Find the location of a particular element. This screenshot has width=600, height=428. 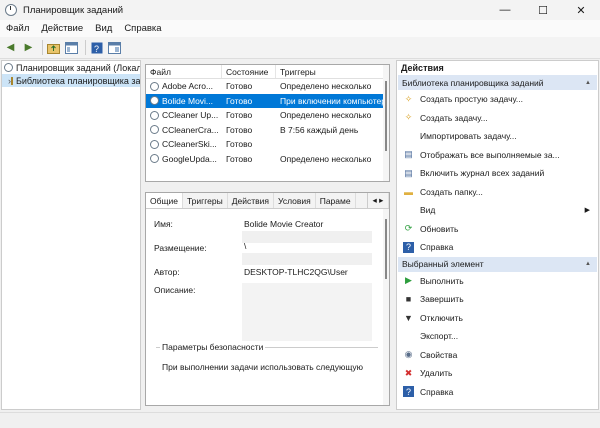

task-list-header: Файл Состояние Триггеры is located at coordinates (267, 72).